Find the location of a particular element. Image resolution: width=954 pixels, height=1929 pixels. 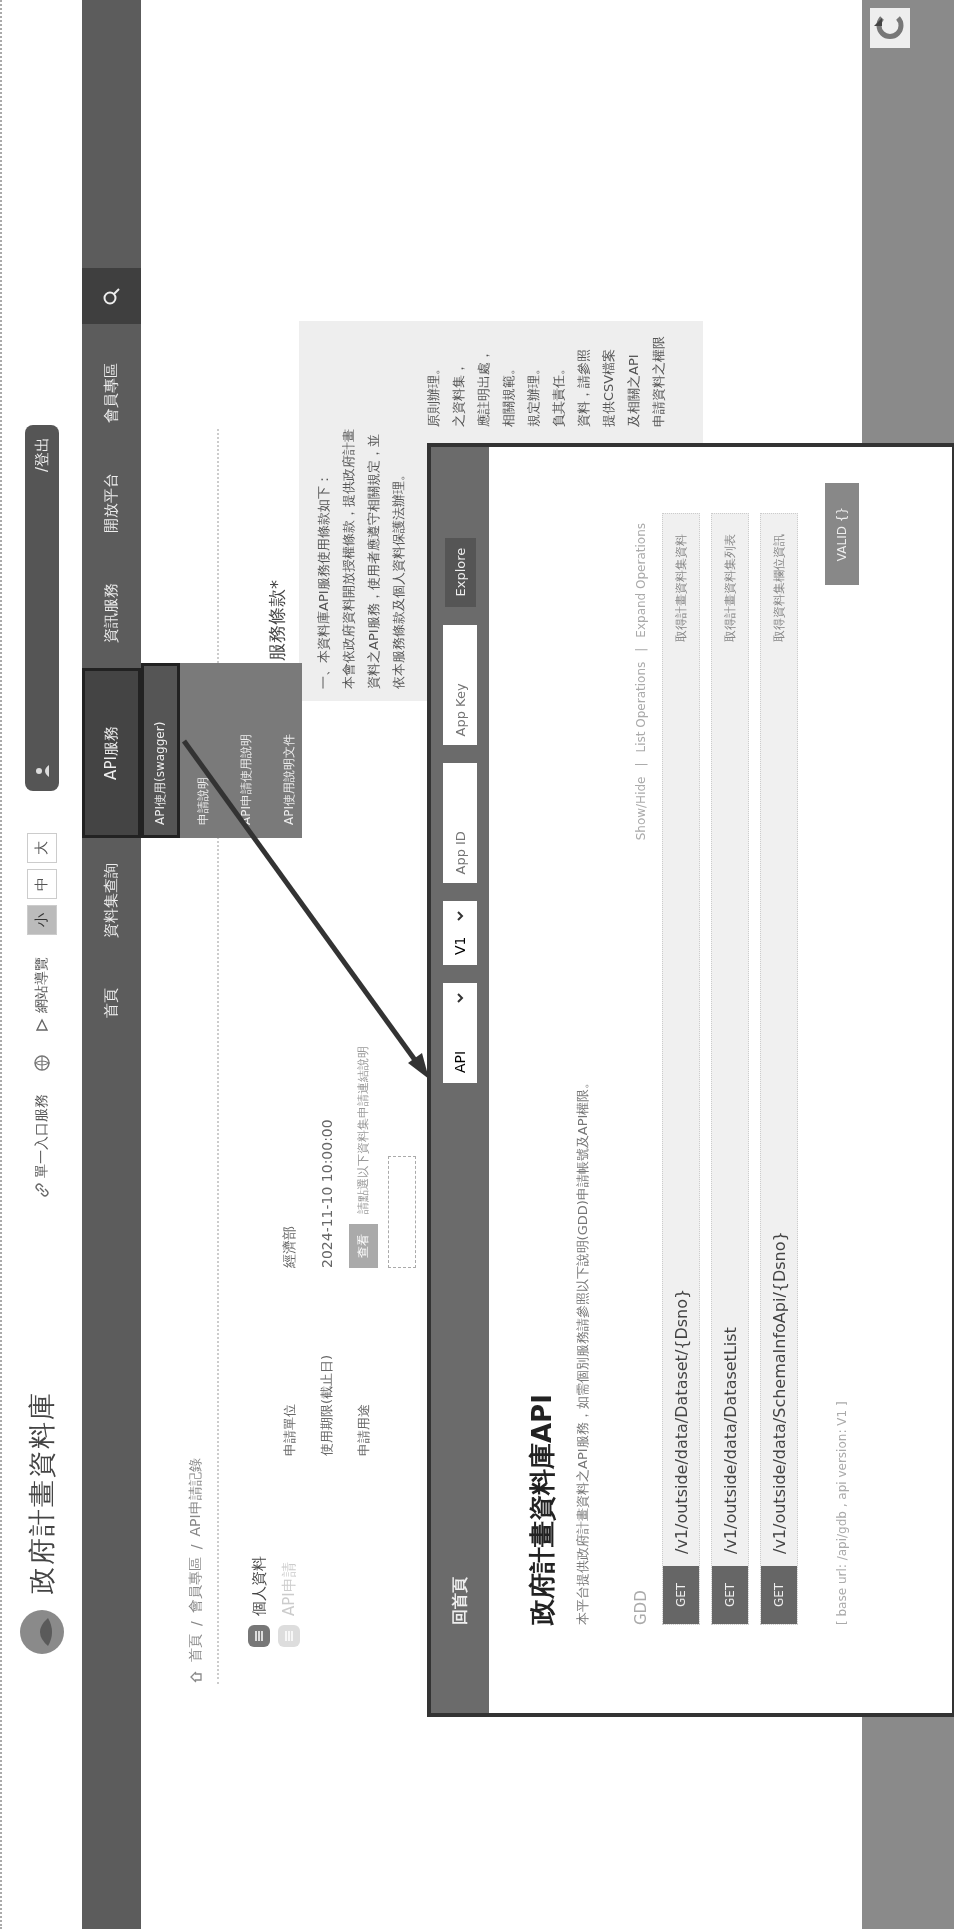

dashed-field is located at coordinates (402, 1212).